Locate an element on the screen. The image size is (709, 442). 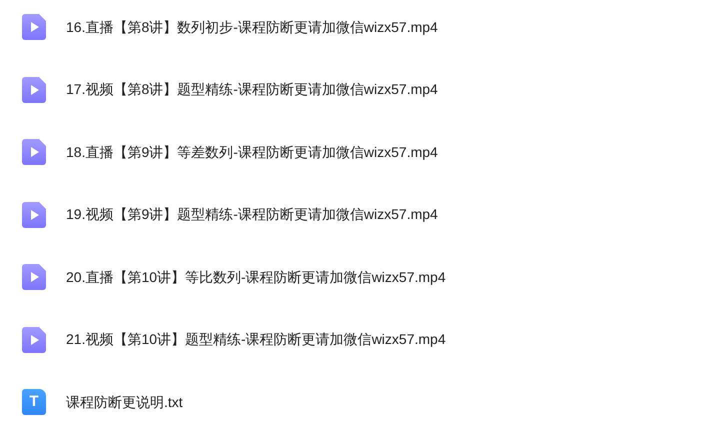
file-name: 19.视频【第9讲】题型精练-课程防断更请加微信wizx57.mp4 is located at coordinates (252, 215).